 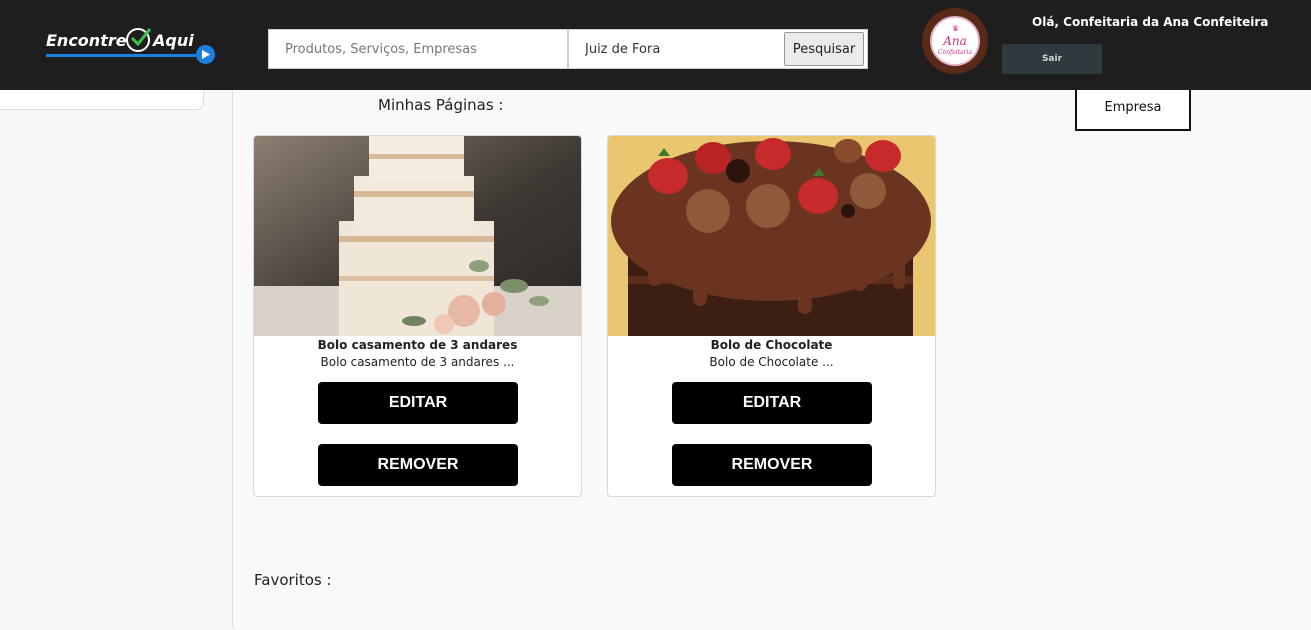 I want to click on chocolate-strawberry-cake-image, so click(x=771, y=236).